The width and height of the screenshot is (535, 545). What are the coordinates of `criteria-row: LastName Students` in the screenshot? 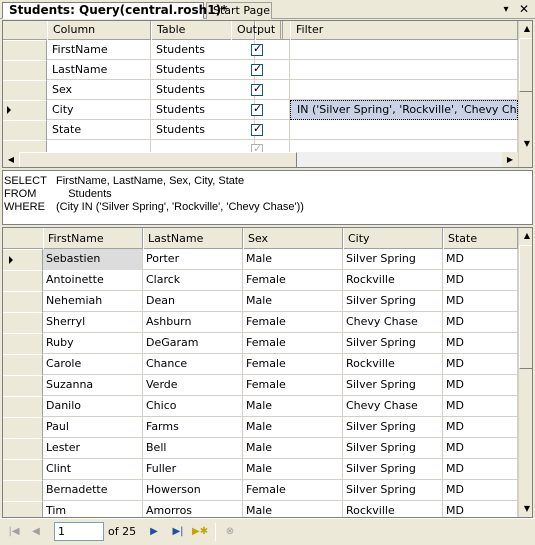 It's located at (260, 70).